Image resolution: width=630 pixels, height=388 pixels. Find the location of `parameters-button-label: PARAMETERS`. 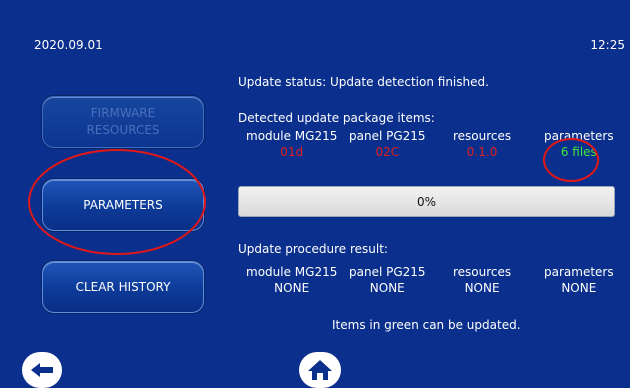

parameters-button-label: PARAMETERS is located at coordinates (123, 204).